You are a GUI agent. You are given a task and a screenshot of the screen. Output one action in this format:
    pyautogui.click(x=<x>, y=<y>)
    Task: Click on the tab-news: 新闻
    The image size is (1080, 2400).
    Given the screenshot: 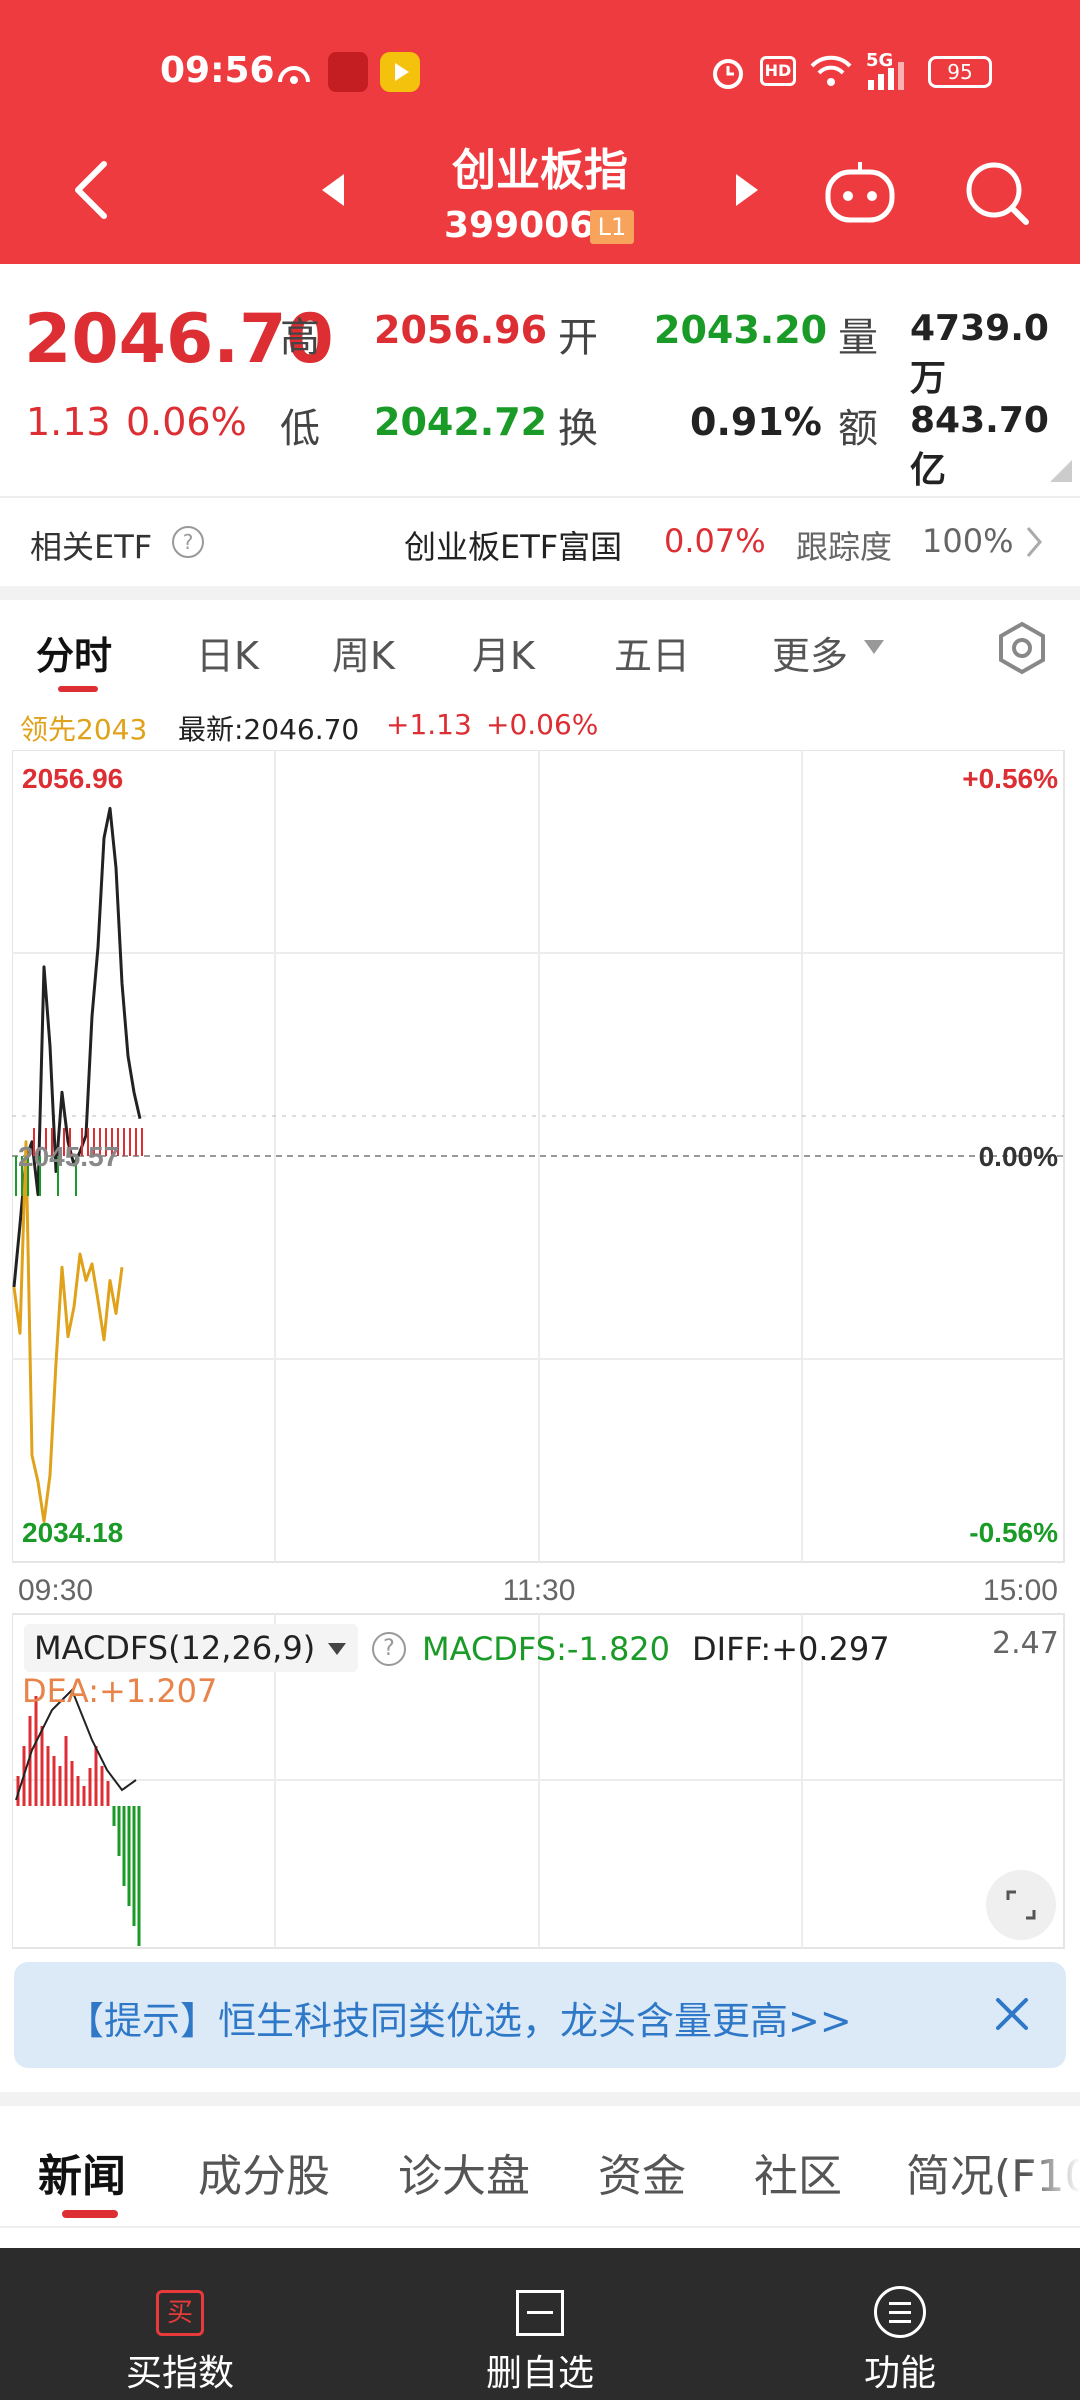 What is the action you would take?
    pyautogui.click(x=82, y=2172)
    